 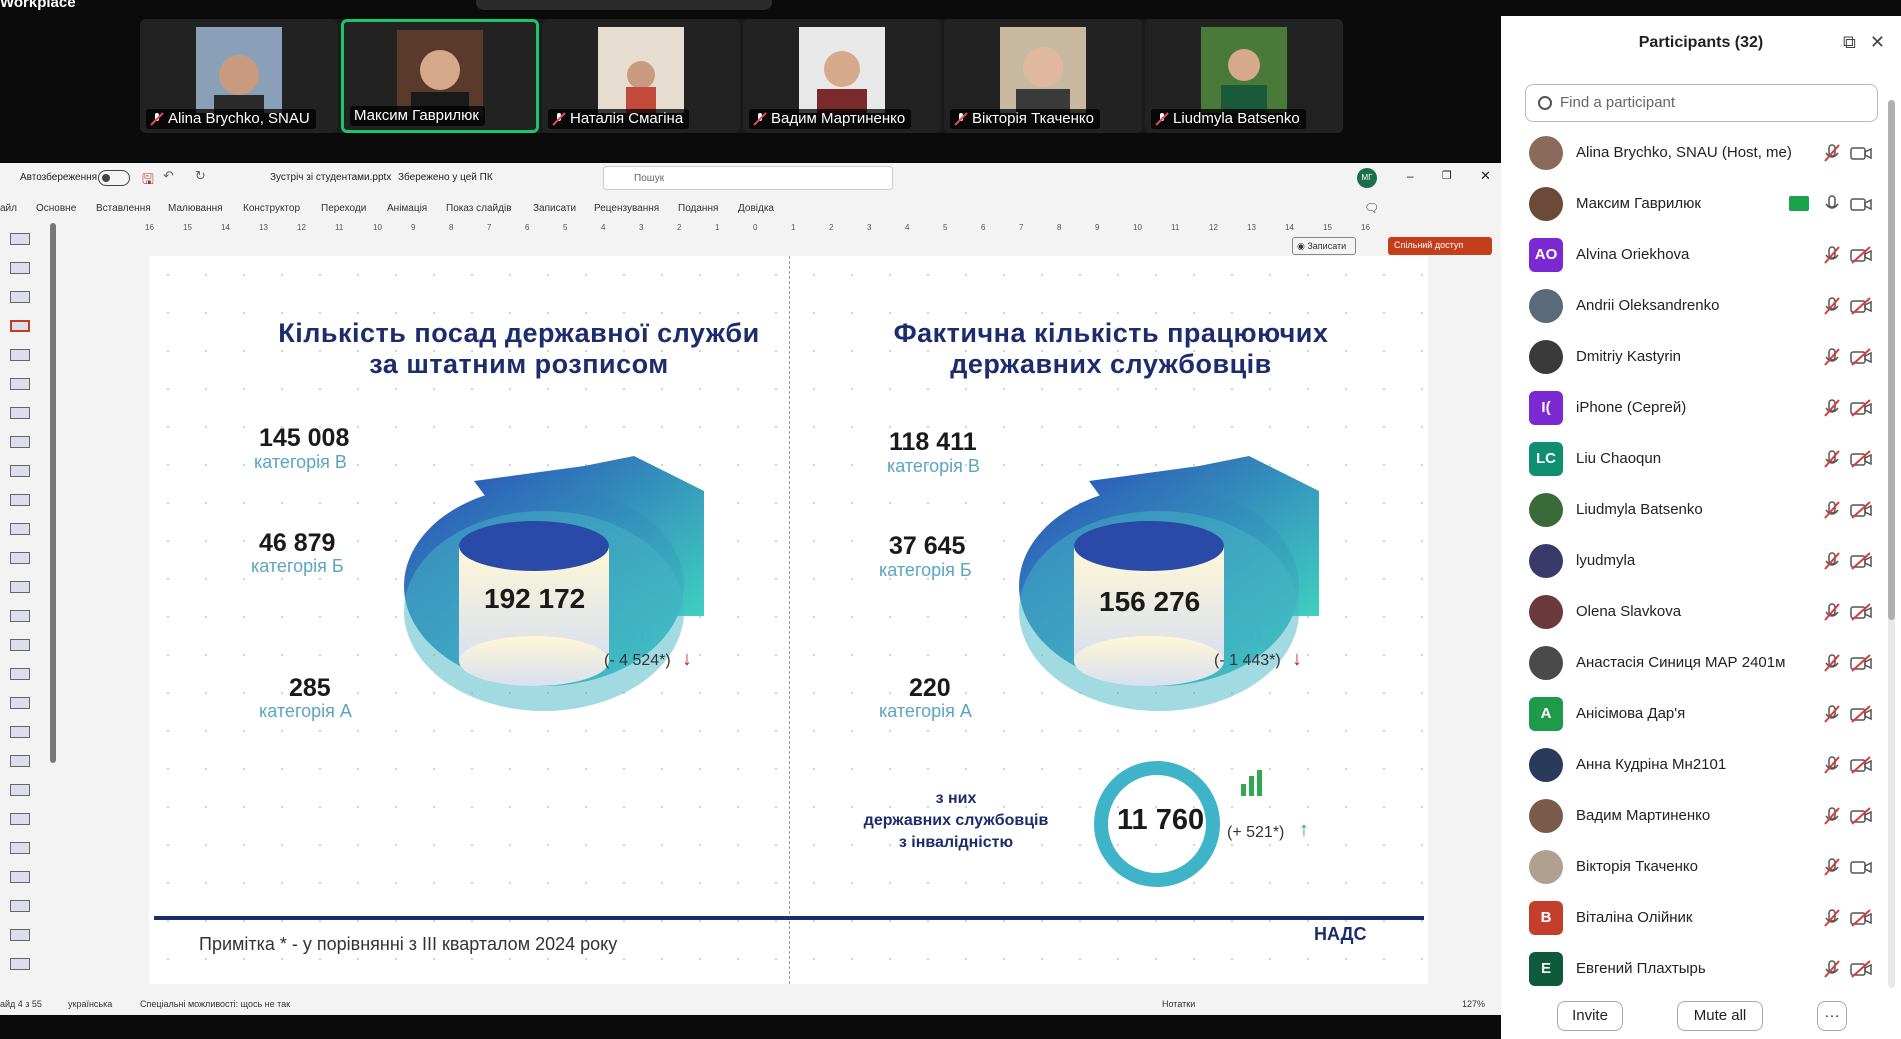 What do you see at coordinates (1440, 246) in the screenshot?
I see `share-button: Спільний доступ` at bounding box center [1440, 246].